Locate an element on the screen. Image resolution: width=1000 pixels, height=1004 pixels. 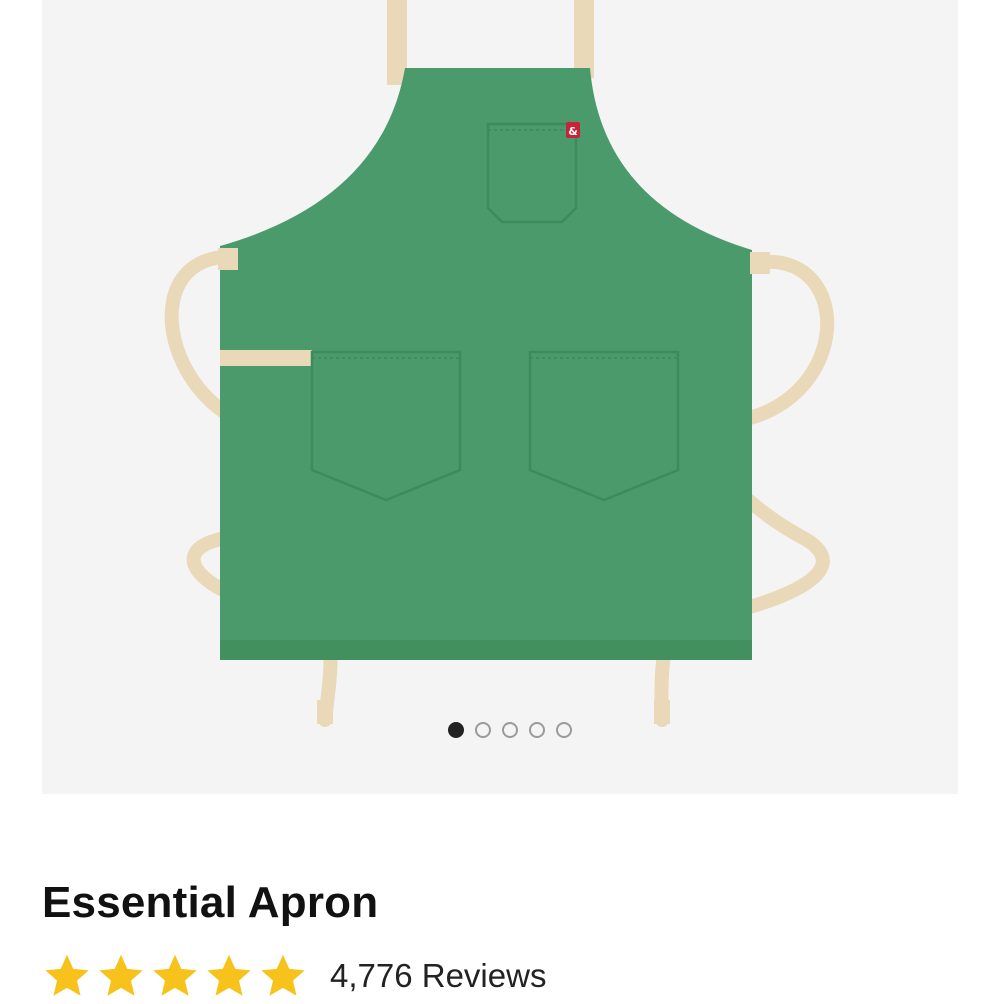
product-rating: 4,776 Reviews is located at coordinates (294, 976).